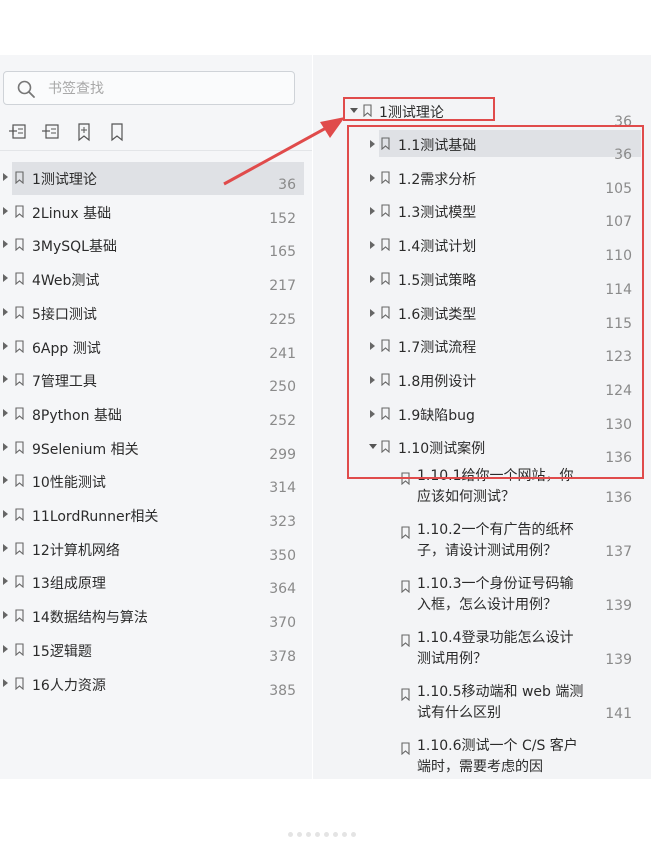  Describe the element at coordinates (282, 656) in the screenshot. I see `left-outline-page: 378` at that location.